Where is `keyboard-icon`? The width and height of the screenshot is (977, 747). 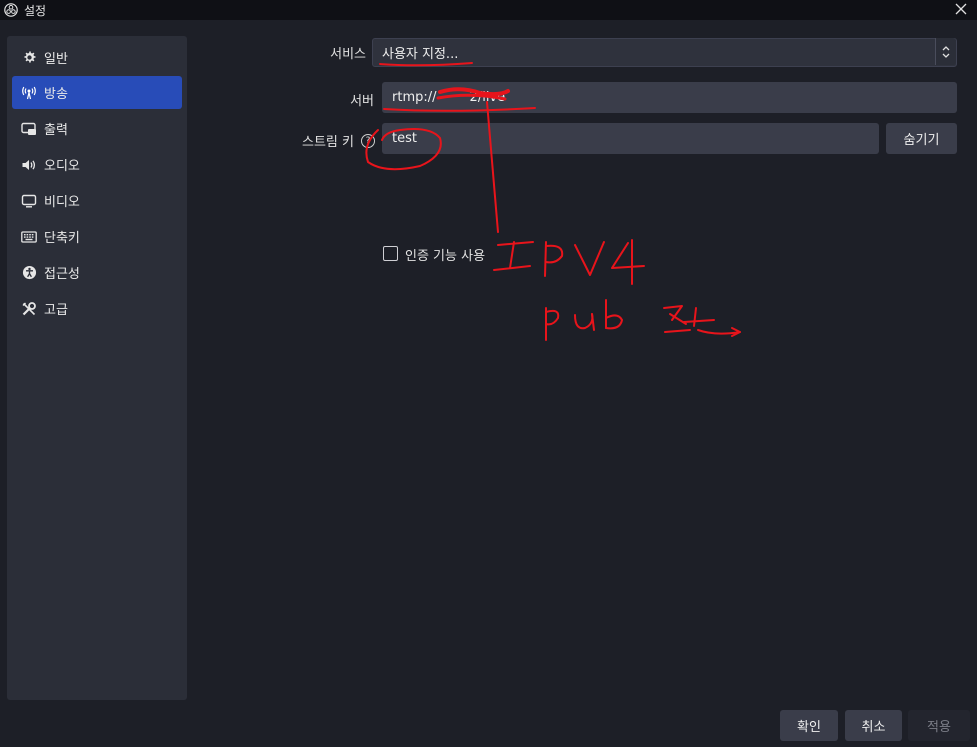 keyboard-icon is located at coordinates (29, 237).